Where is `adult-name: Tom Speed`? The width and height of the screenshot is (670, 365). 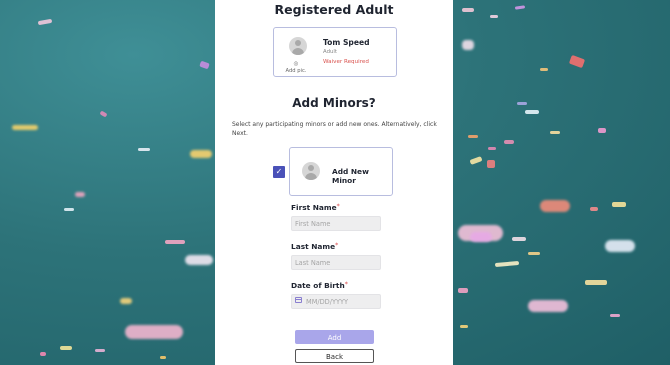
adult-name: Tom Speed is located at coordinates (346, 42).